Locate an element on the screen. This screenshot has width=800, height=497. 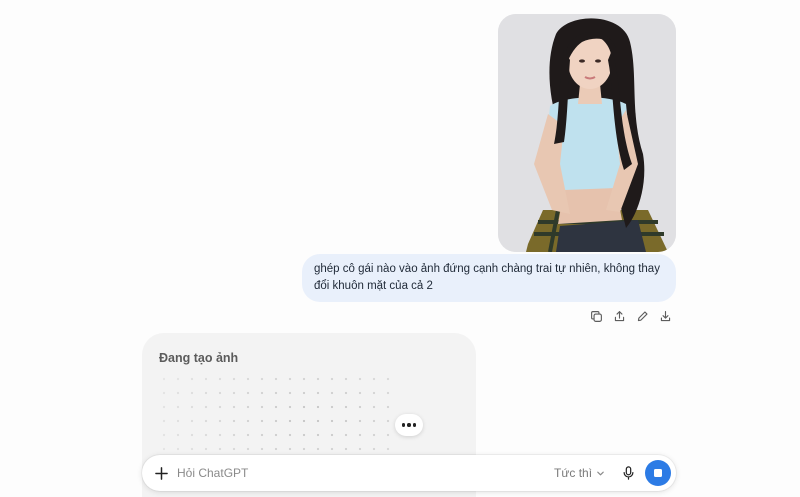
chat-input is located at coordinates (357, 473).